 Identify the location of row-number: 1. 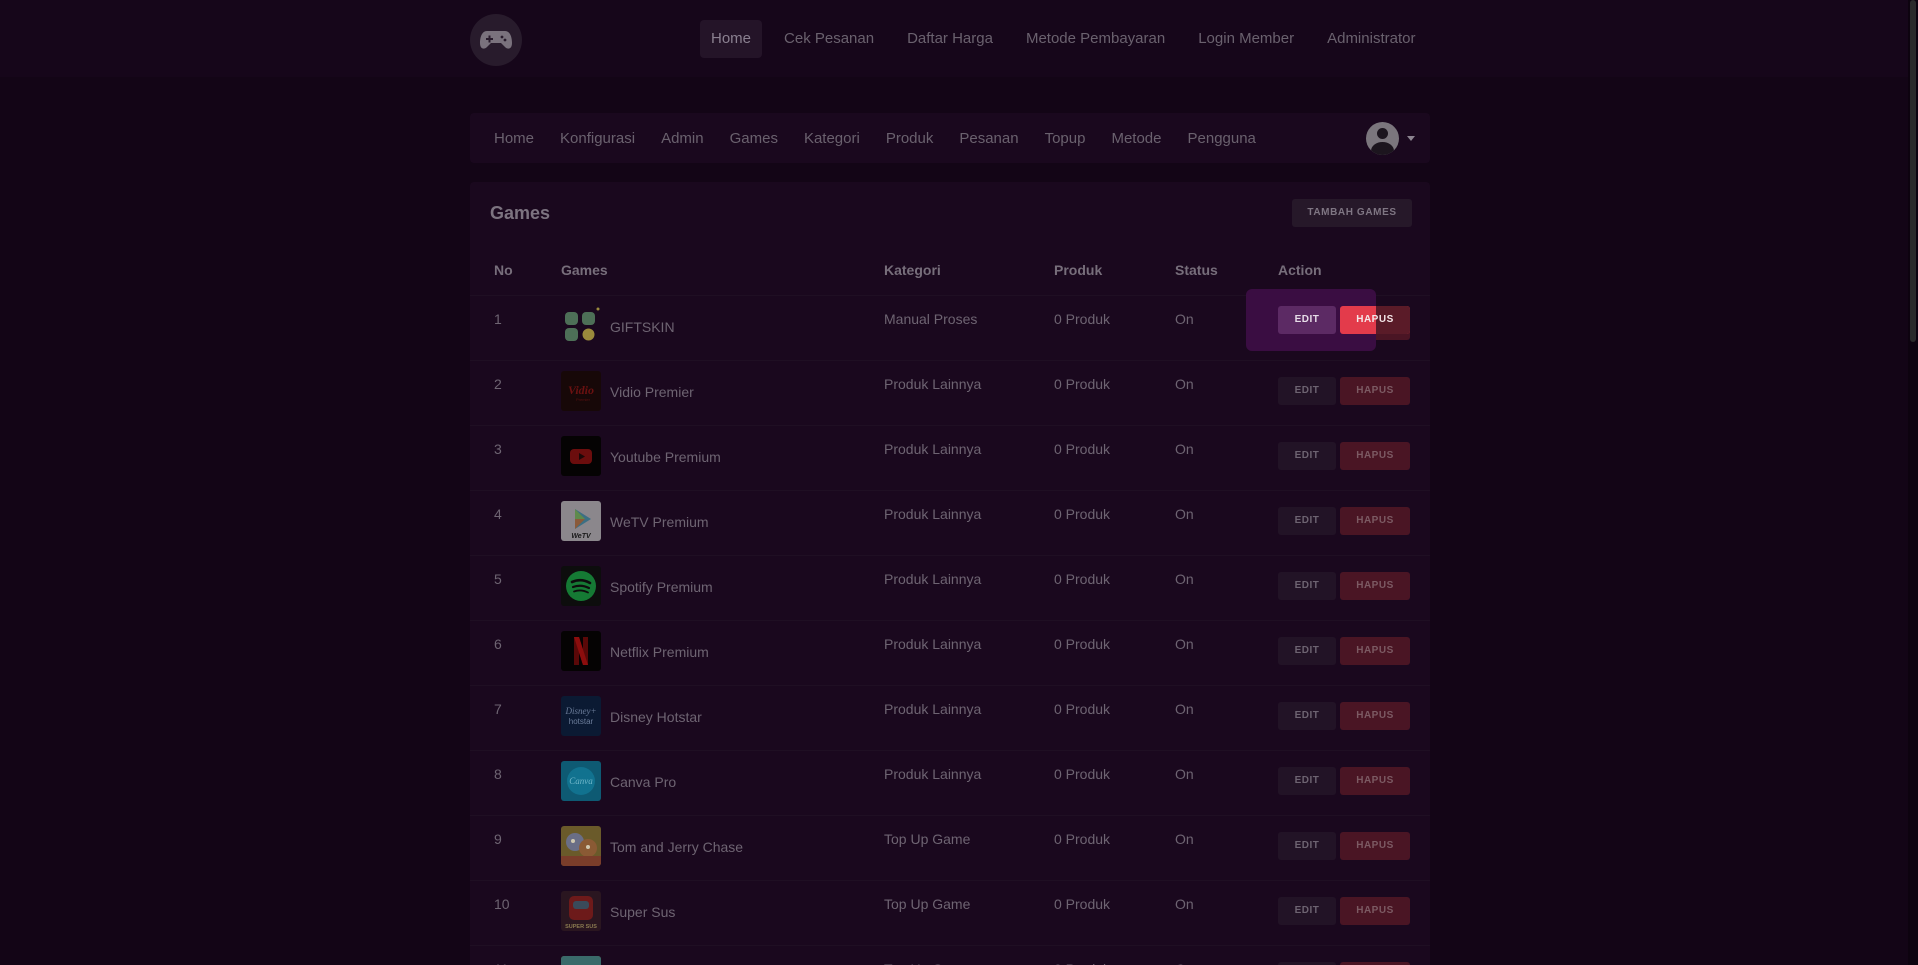
(498, 319).